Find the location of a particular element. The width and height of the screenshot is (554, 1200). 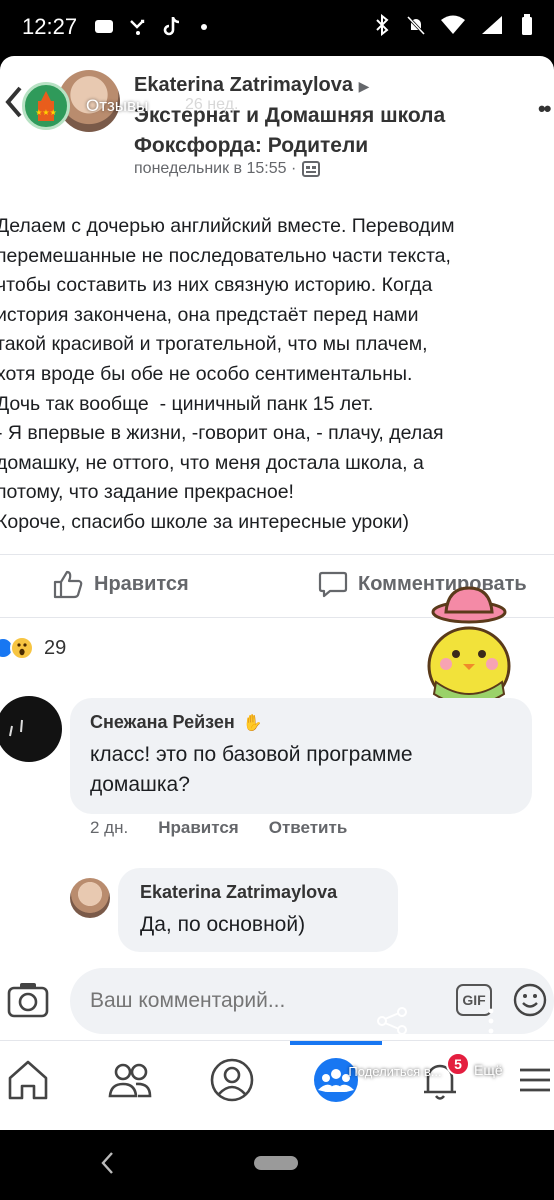

status-bar: 12:27 is located at coordinates (277, 28).